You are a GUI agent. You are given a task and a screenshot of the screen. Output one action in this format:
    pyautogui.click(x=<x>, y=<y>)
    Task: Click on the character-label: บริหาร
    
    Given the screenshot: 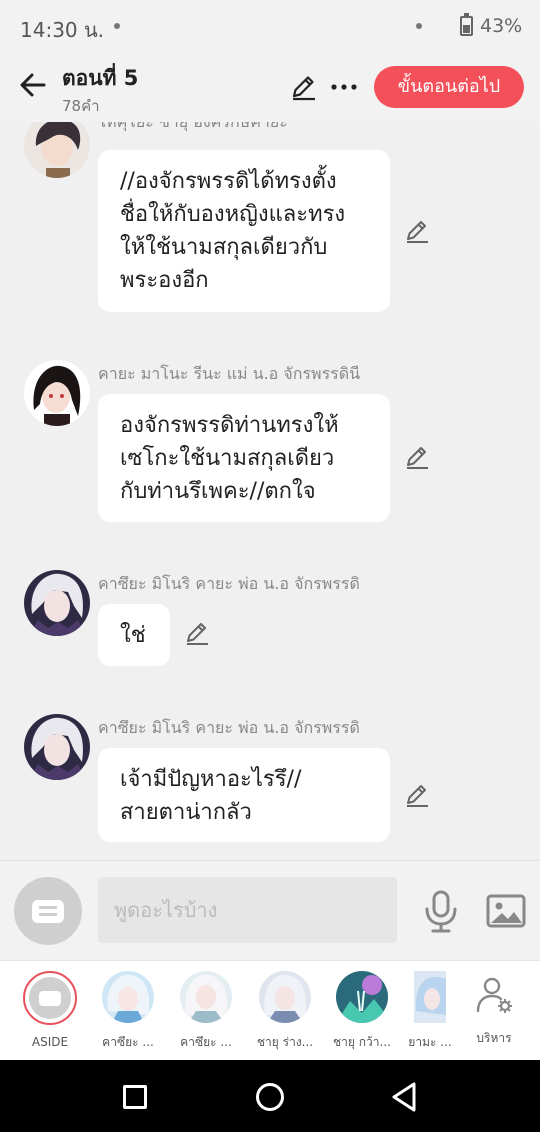 What is the action you would take?
    pyautogui.click(x=494, y=1038)
    